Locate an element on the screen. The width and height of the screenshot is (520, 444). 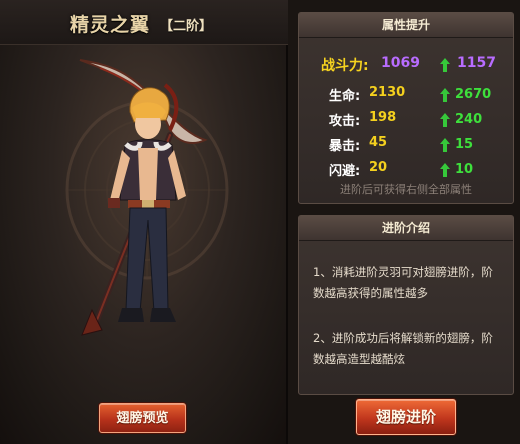
stat-row: 生命: 2130 2670 is located at coordinates (406, 95).